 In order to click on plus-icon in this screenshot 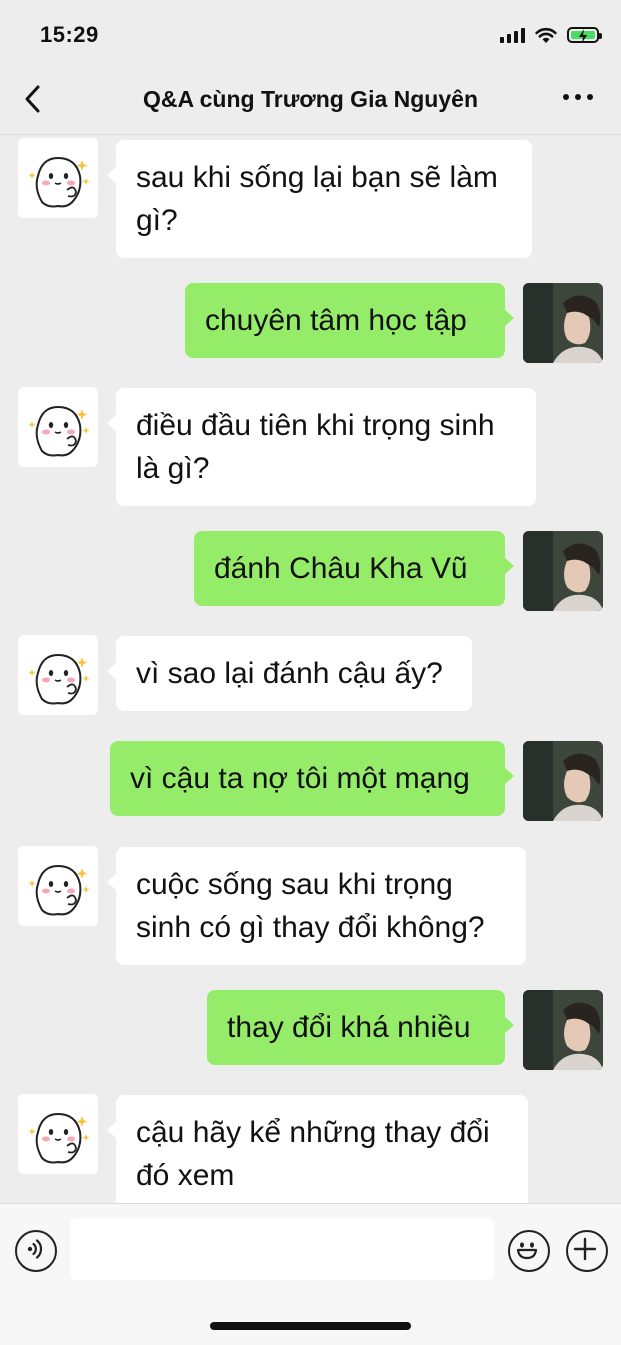, I will do `click(587, 1251)`.